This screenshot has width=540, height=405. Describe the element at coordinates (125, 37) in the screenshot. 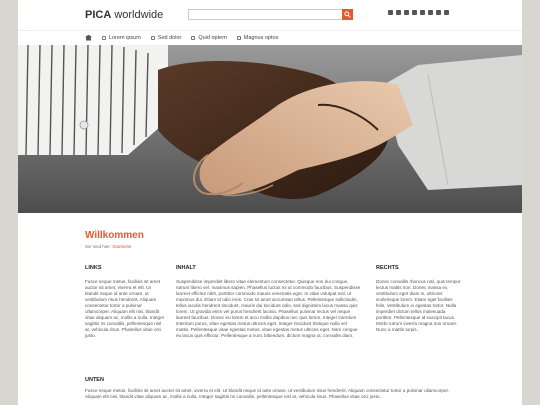

I see `nav-item-label: Lorem ipsum` at that location.